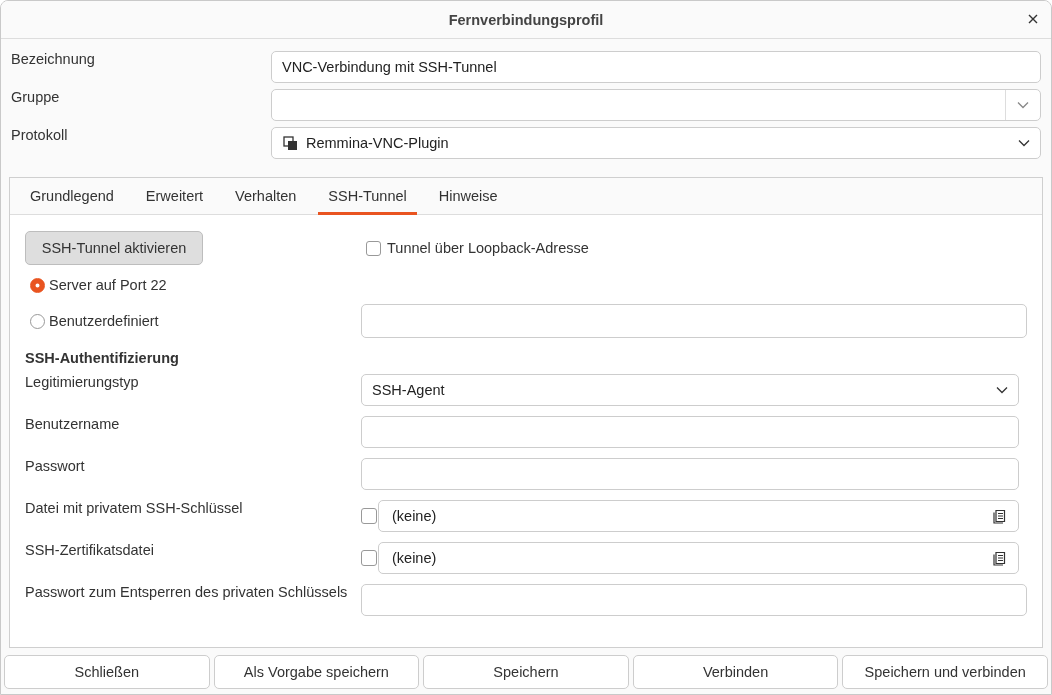  Describe the element at coordinates (735, 672) in the screenshot. I see `dialog-button: Verbinden` at that location.